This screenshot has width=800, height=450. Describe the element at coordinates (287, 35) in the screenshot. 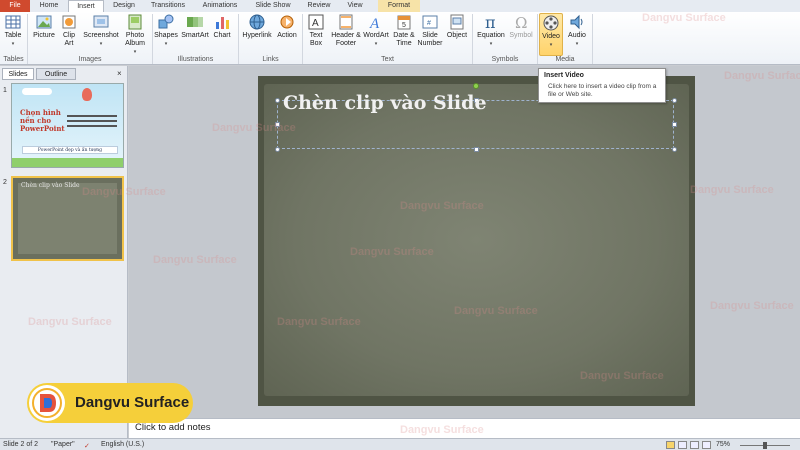

I see `action-label: Action` at that location.